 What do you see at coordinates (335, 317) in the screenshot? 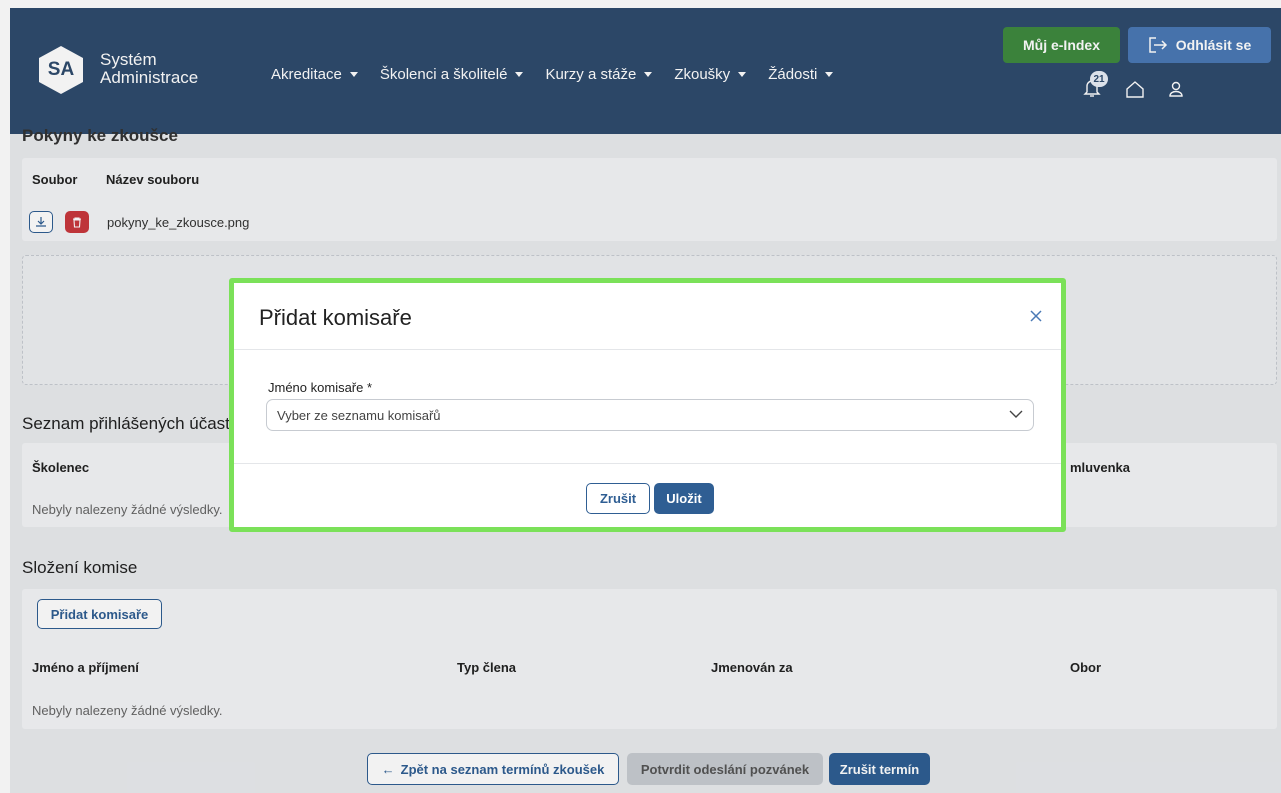
I see `modal-title: Přidat komisaře` at bounding box center [335, 317].